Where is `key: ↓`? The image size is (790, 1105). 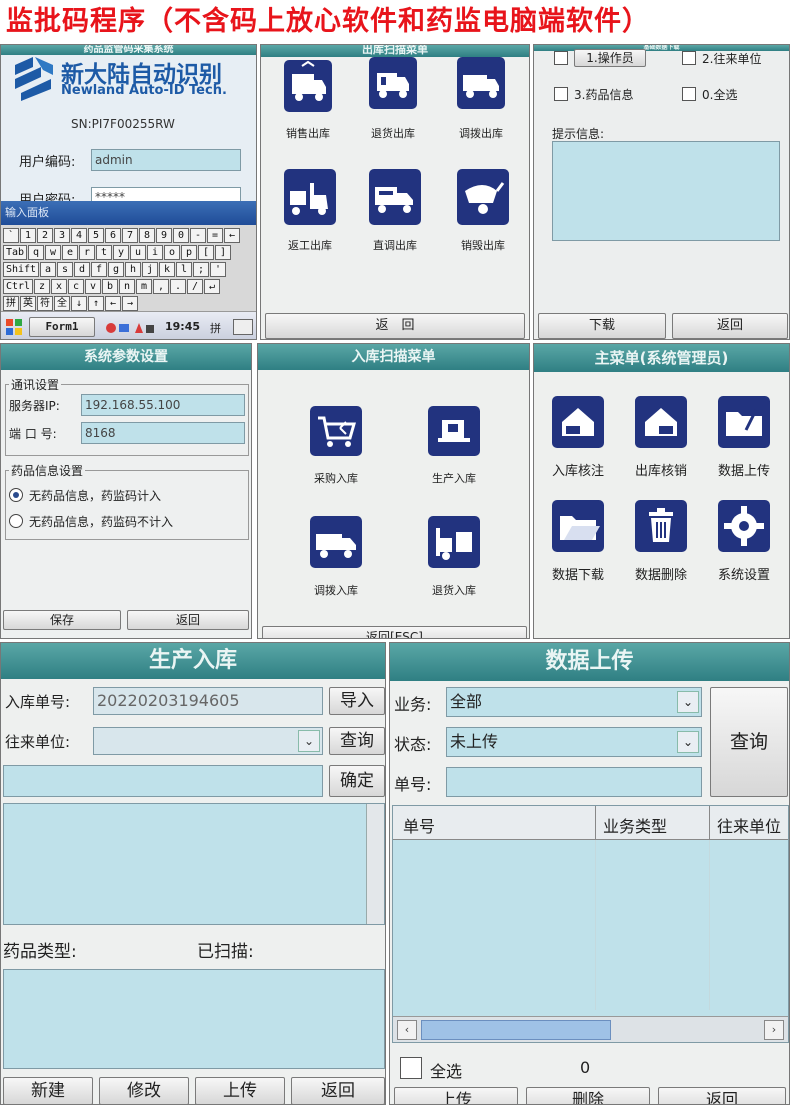 key: ↓ is located at coordinates (79, 303).